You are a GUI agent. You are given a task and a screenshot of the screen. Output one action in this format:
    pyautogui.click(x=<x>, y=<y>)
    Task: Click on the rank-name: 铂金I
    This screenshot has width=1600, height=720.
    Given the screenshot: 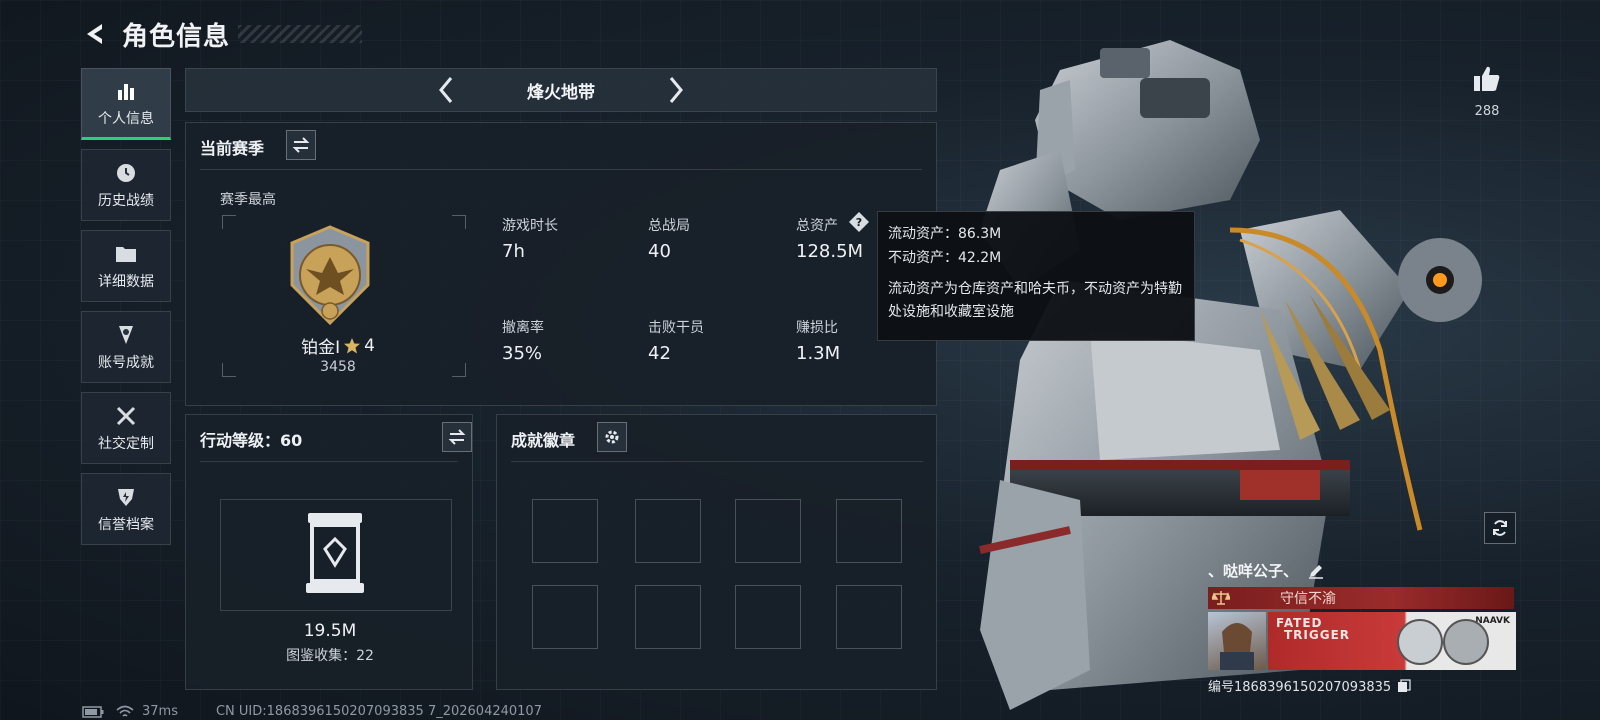 What is the action you would take?
    pyautogui.click(x=321, y=348)
    